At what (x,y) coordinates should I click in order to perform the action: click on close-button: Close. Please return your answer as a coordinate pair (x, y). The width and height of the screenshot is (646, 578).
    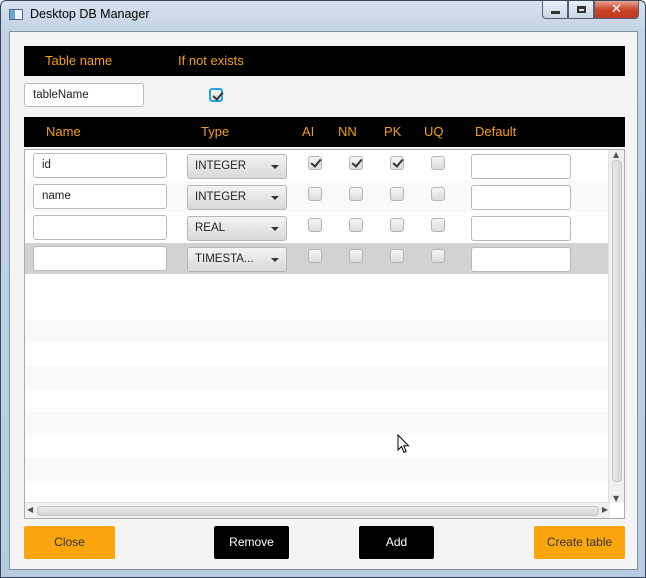
    Looking at the image, I should click on (69, 542).